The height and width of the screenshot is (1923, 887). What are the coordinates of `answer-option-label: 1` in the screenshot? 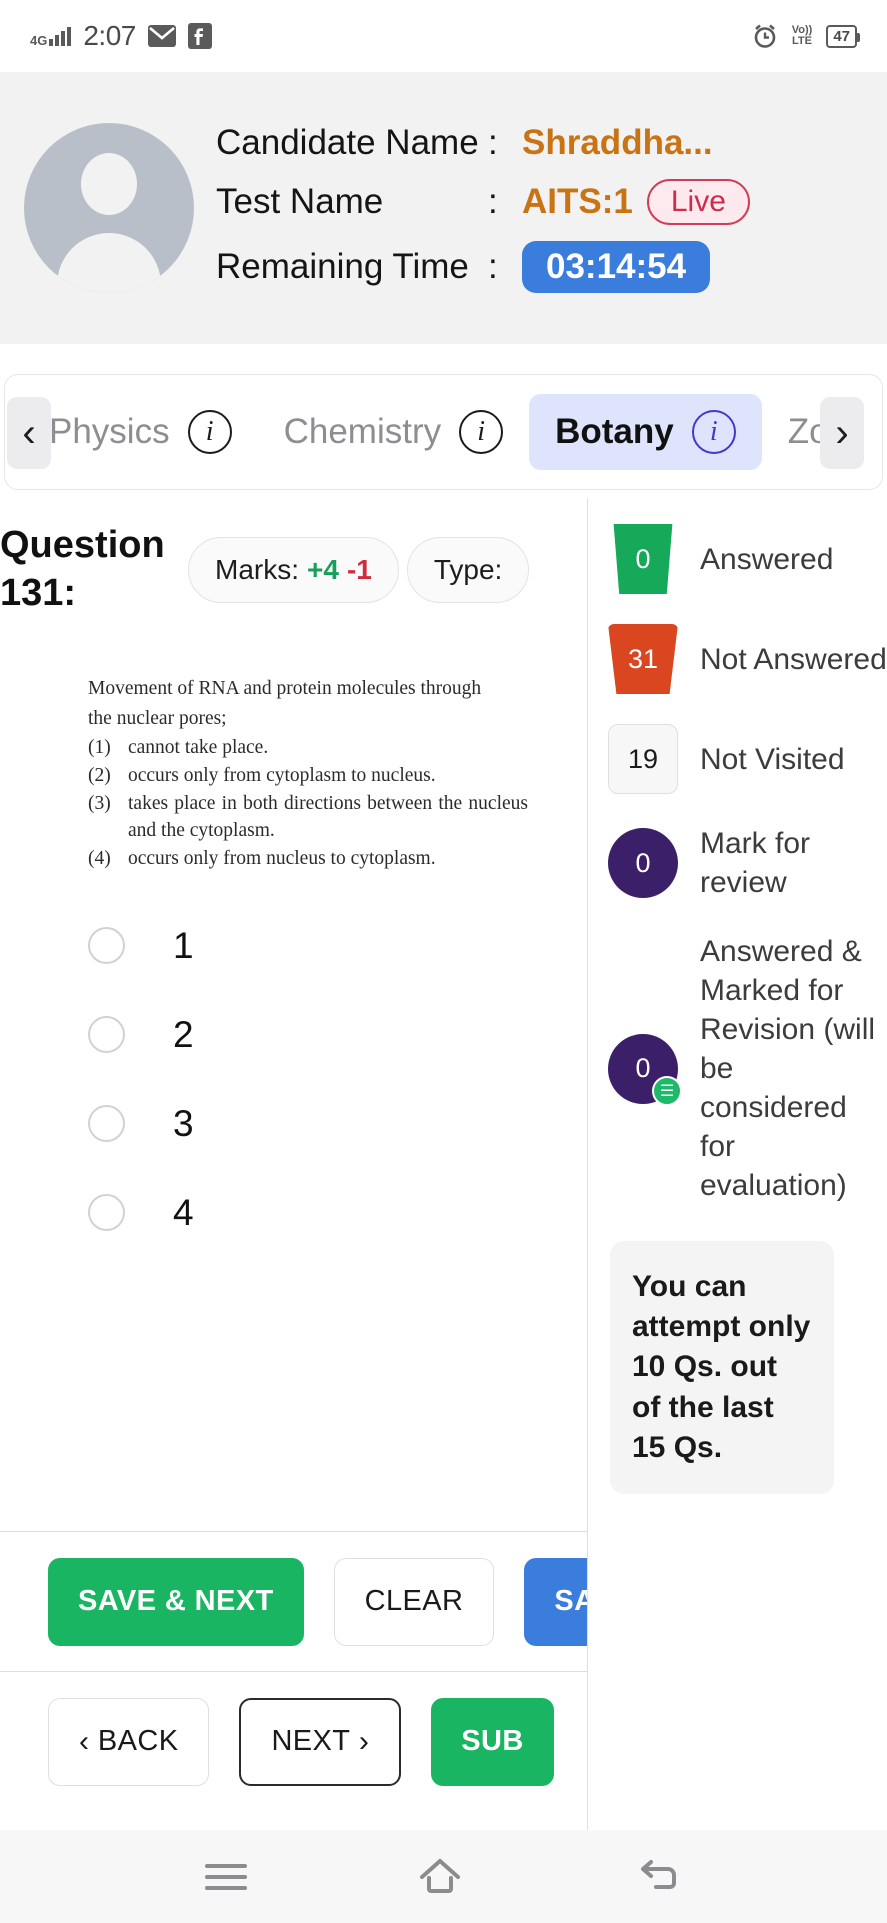 It's located at (183, 945).